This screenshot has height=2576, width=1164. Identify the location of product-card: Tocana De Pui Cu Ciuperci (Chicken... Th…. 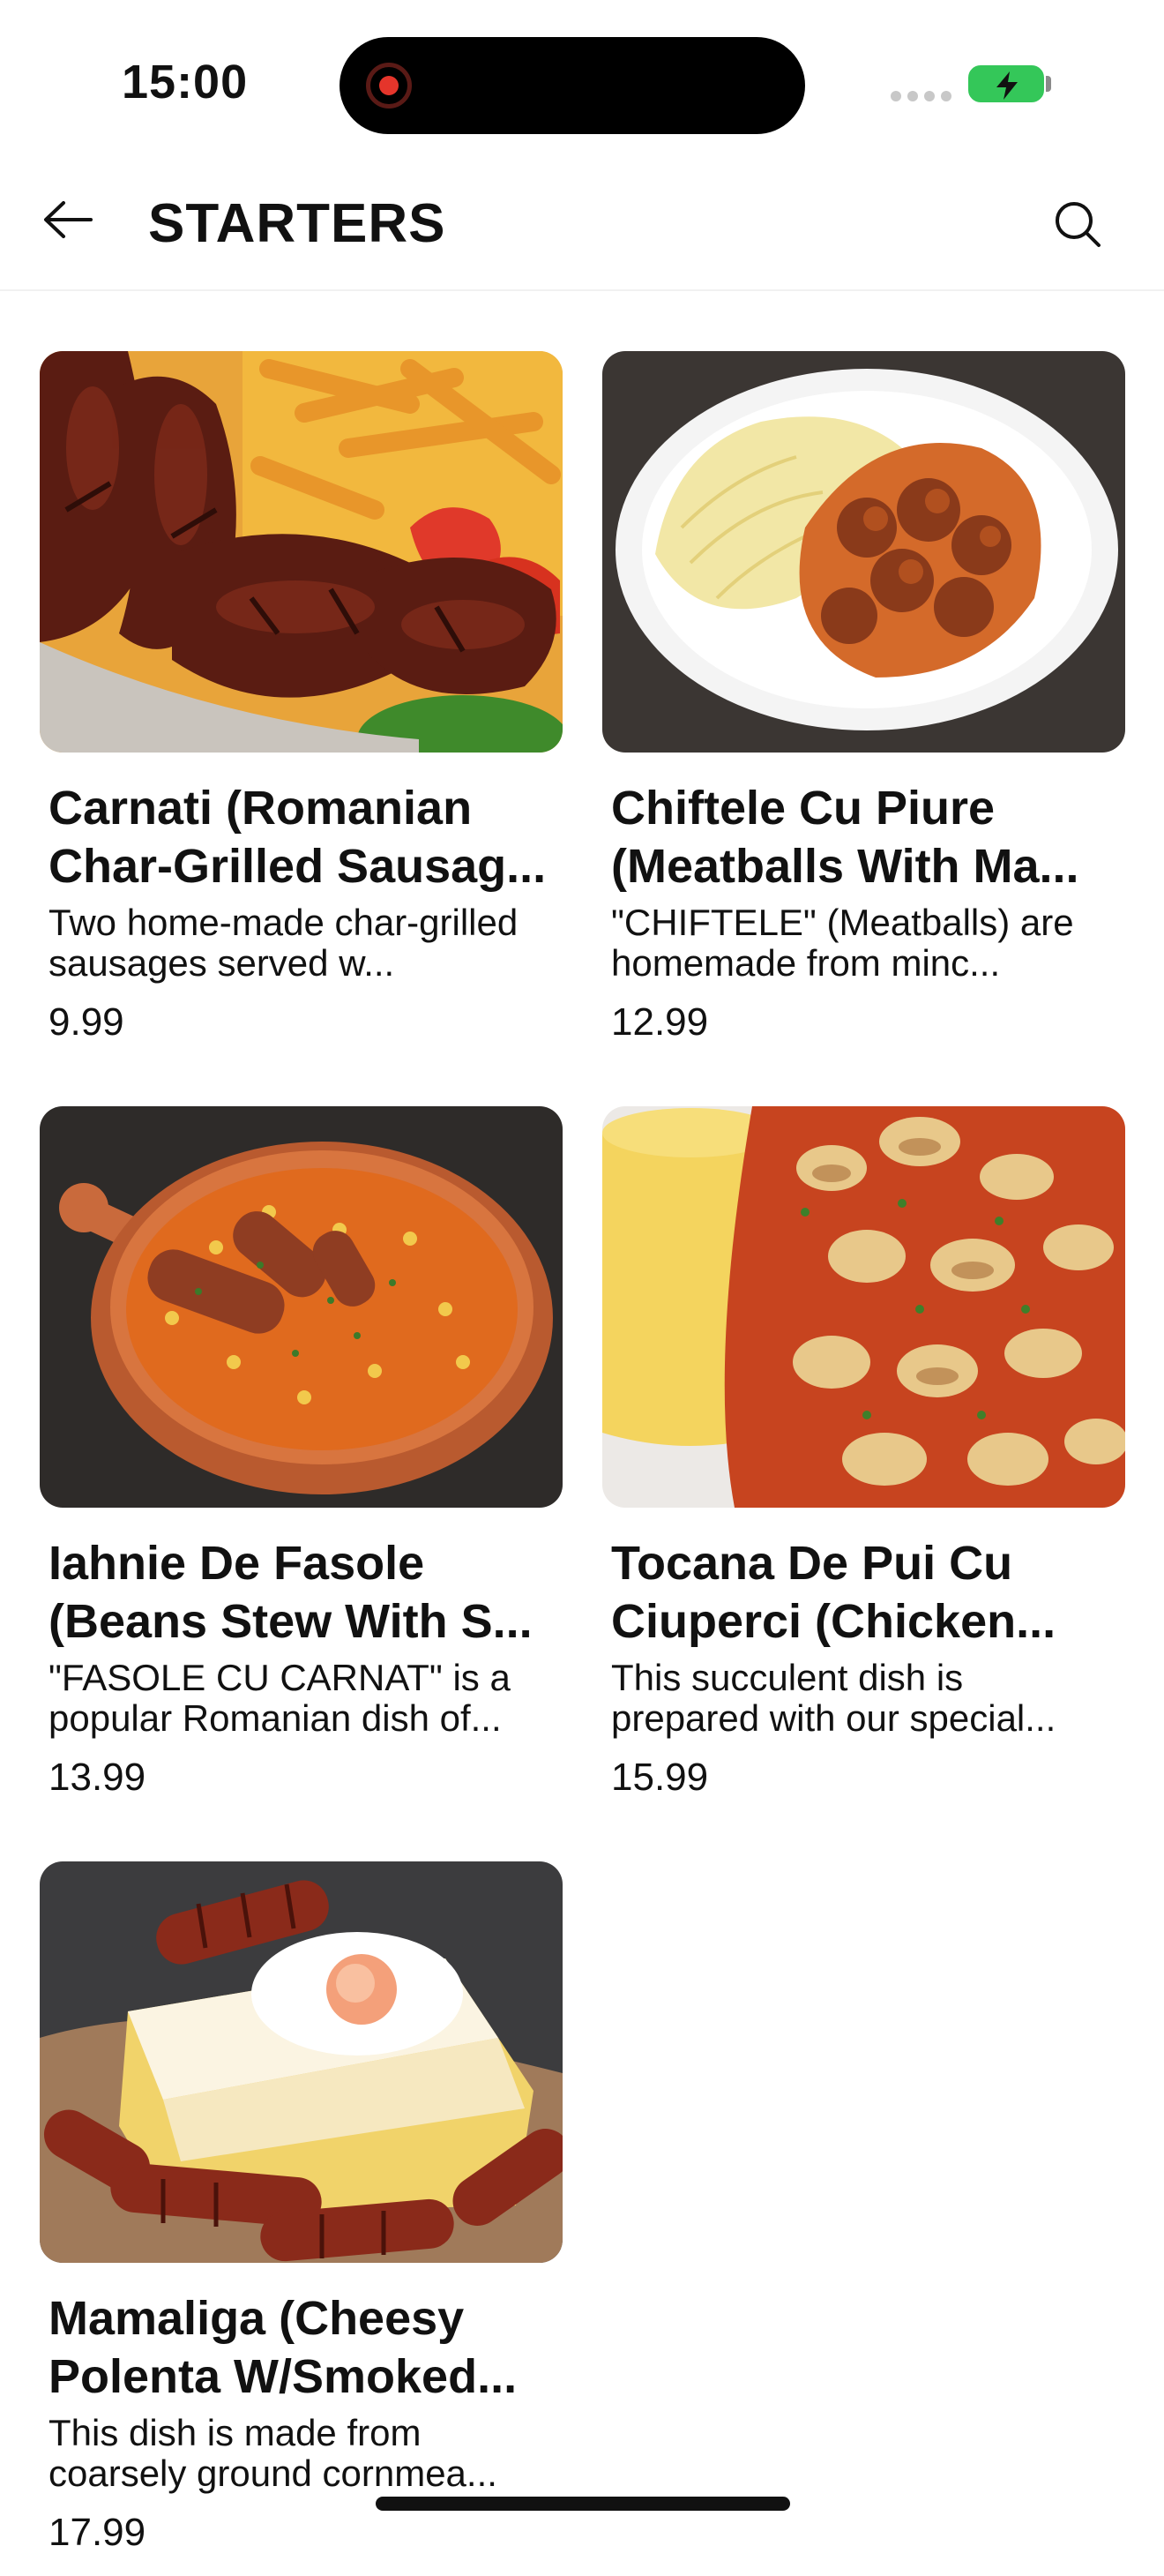
(863, 1464).